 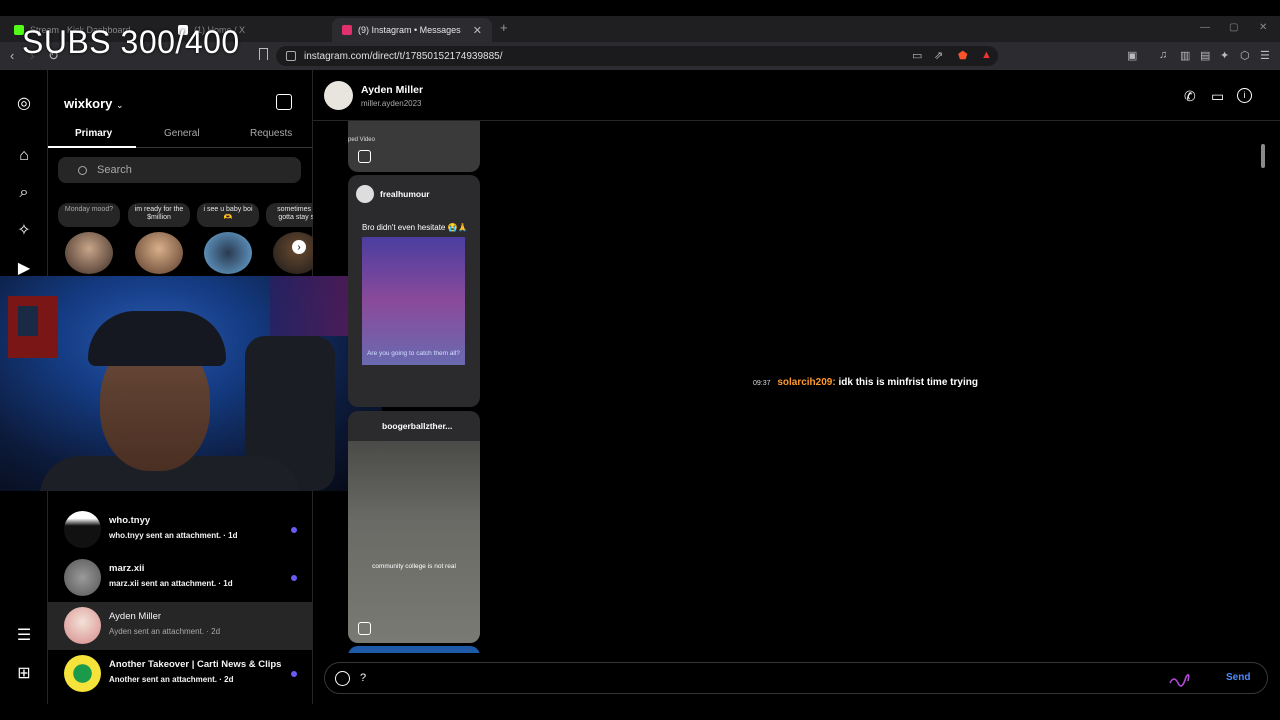 I want to click on note-item: sometimes u gotta stay si, so click(x=289, y=238).